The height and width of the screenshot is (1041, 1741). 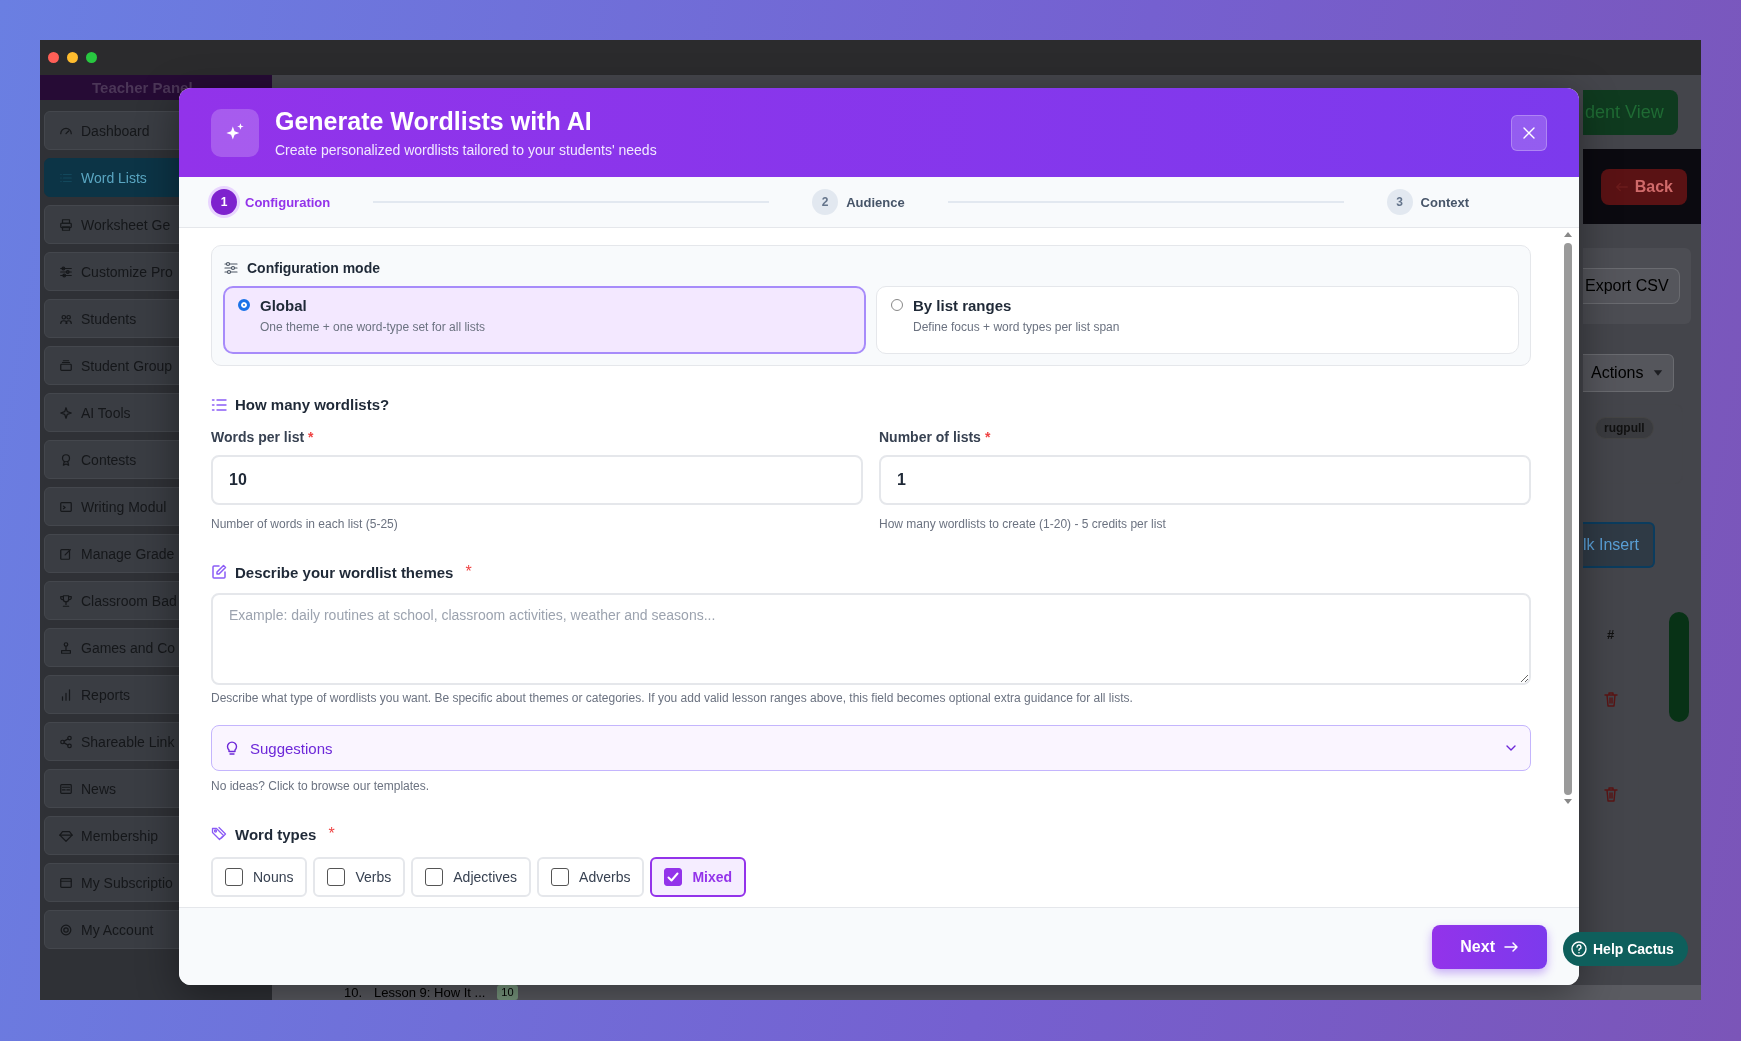 I want to click on step-label: Context, so click(x=1444, y=202).